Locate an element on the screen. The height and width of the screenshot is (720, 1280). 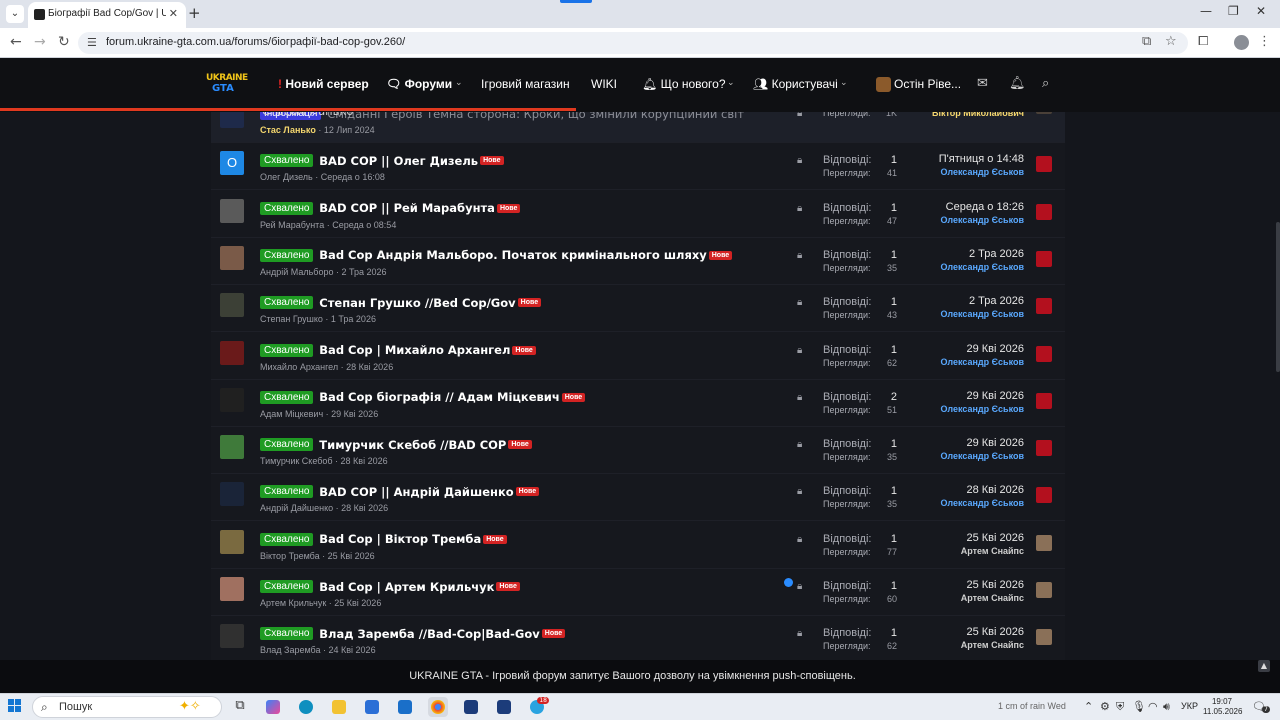
microphone-icon: 🎙︎ is located at coordinates (1139, 706).